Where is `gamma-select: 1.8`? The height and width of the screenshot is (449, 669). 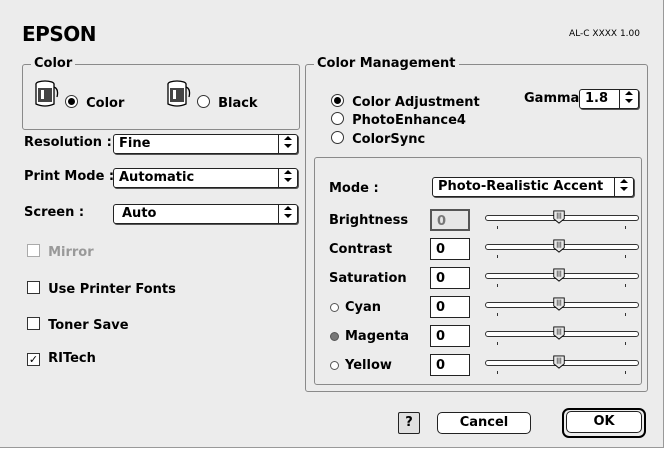 gamma-select: 1.8 is located at coordinates (609, 99).